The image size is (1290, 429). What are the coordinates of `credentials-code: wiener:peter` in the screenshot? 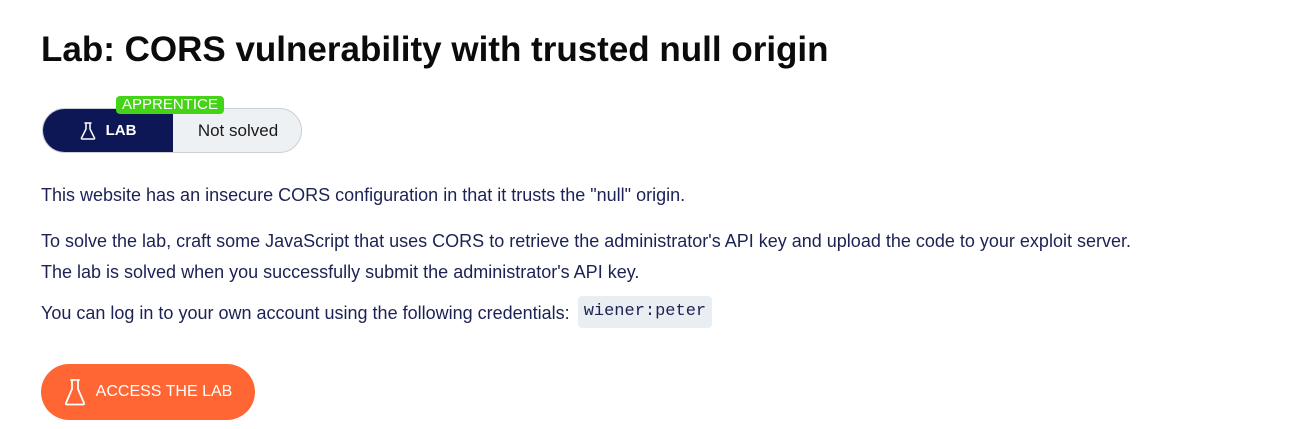 It's located at (645, 312).